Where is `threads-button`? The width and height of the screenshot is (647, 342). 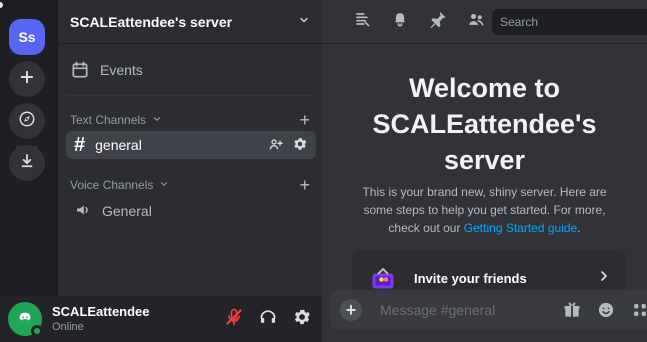 threads-button is located at coordinates (362, 22).